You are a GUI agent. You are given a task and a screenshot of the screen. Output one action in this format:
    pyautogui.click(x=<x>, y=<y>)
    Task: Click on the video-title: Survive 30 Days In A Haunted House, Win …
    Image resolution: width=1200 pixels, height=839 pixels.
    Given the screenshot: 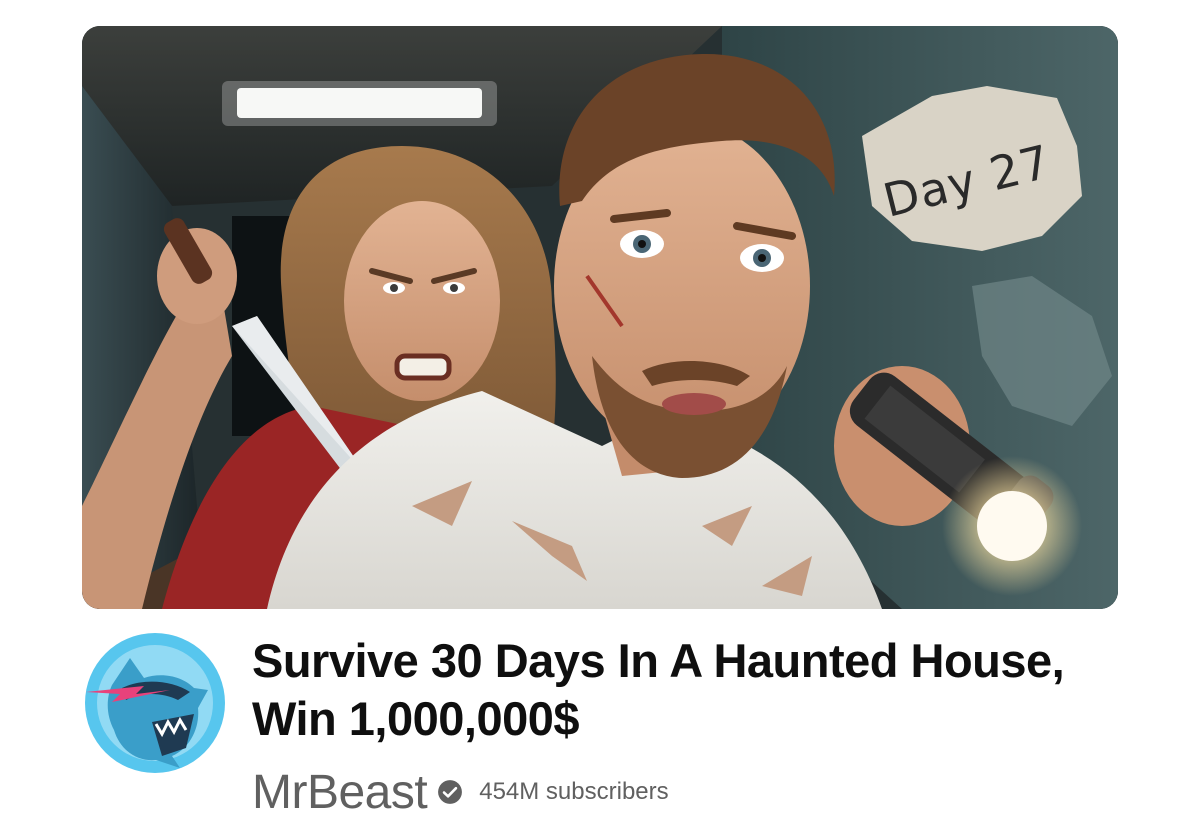 What is the action you would take?
    pyautogui.click(x=702, y=690)
    